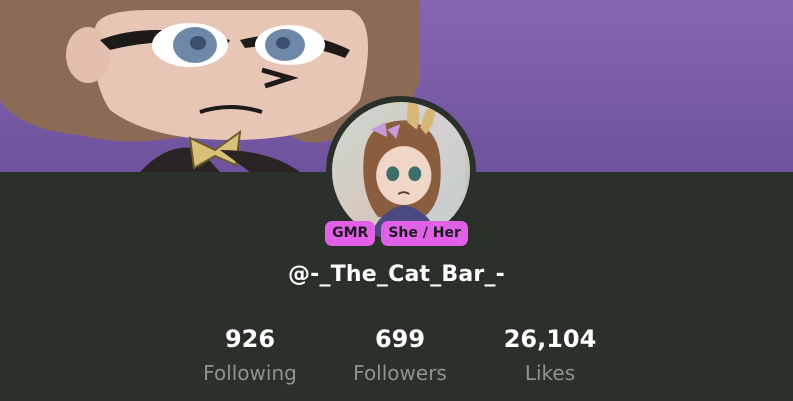 This screenshot has width=793, height=401. Describe the element at coordinates (350, 233) in the screenshot. I see `tag-badge: GMR` at that location.